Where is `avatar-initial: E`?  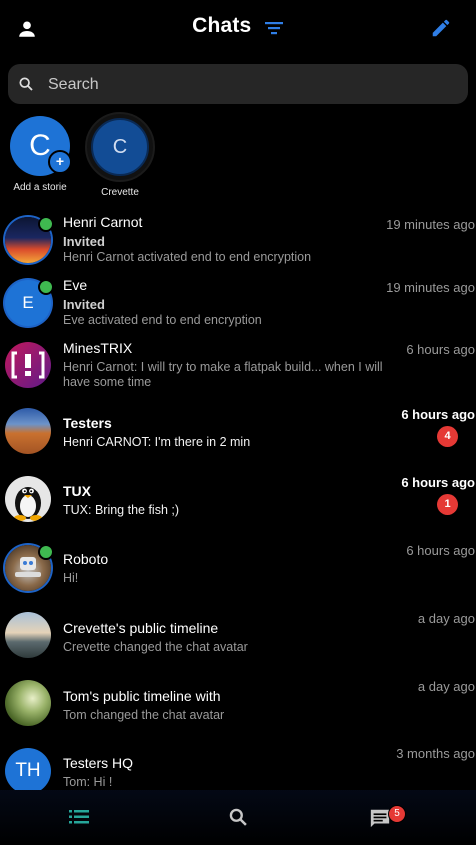
avatar-initial: E is located at coordinates (28, 302).